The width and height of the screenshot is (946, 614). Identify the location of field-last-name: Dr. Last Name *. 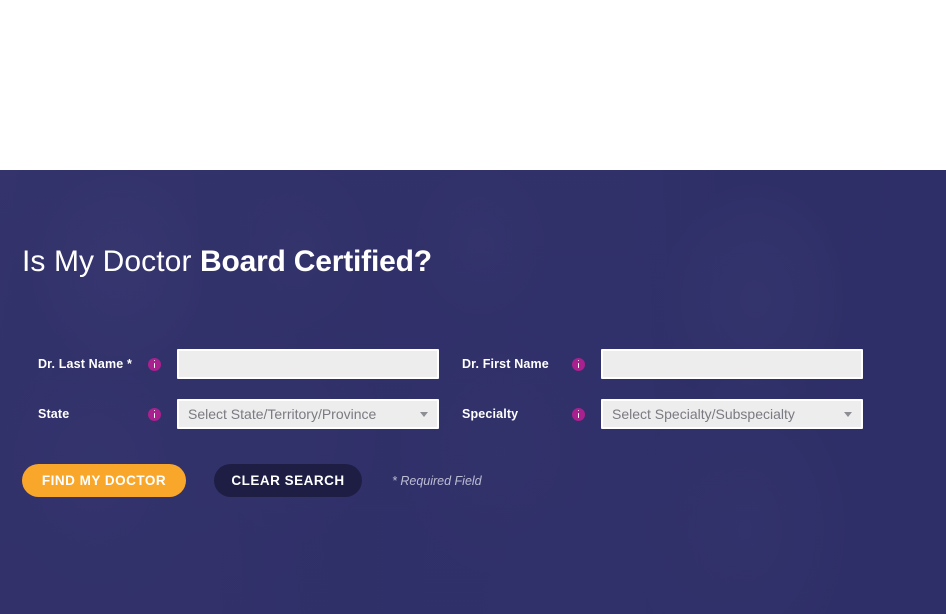
(238, 364).